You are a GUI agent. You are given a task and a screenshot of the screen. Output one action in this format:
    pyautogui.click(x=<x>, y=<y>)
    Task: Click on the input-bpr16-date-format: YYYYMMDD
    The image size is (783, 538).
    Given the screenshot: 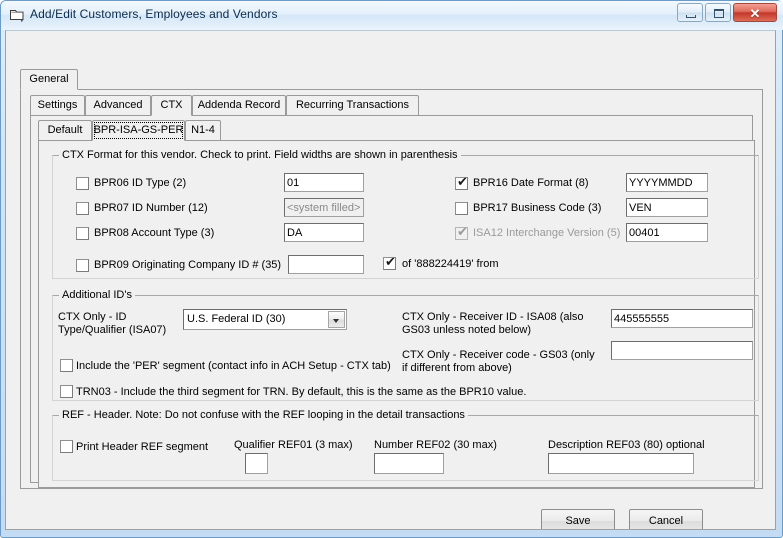 What is the action you would take?
    pyautogui.click(x=667, y=182)
    